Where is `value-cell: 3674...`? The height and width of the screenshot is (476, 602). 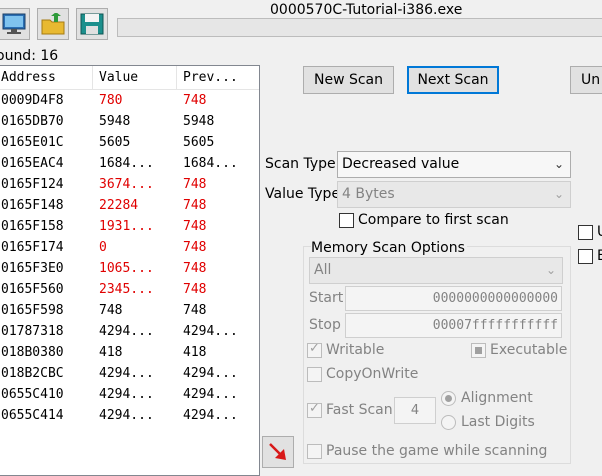
value-cell: 3674... is located at coordinates (126, 184).